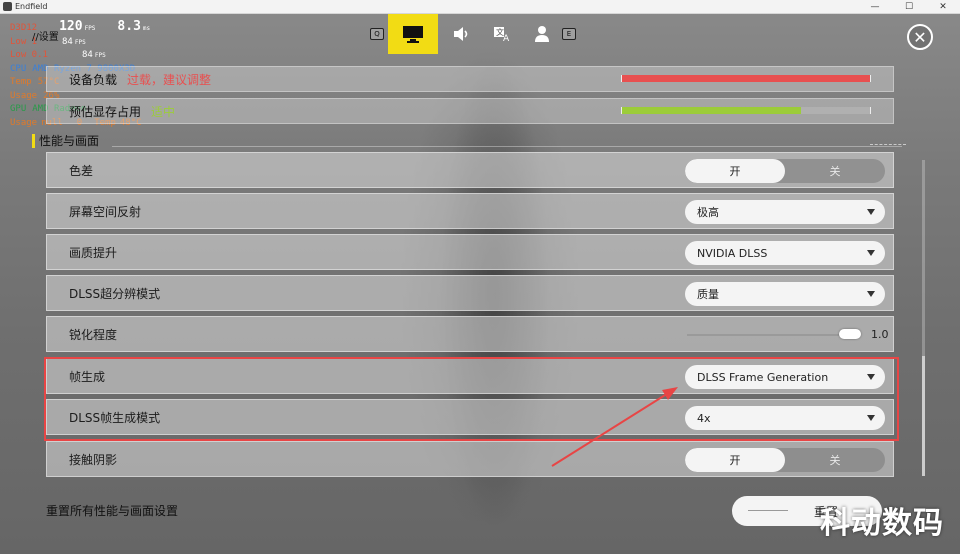 This screenshot has width=960, height=554. I want to click on reset-all-label: 重置所有性能与画面设置, so click(112, 511).